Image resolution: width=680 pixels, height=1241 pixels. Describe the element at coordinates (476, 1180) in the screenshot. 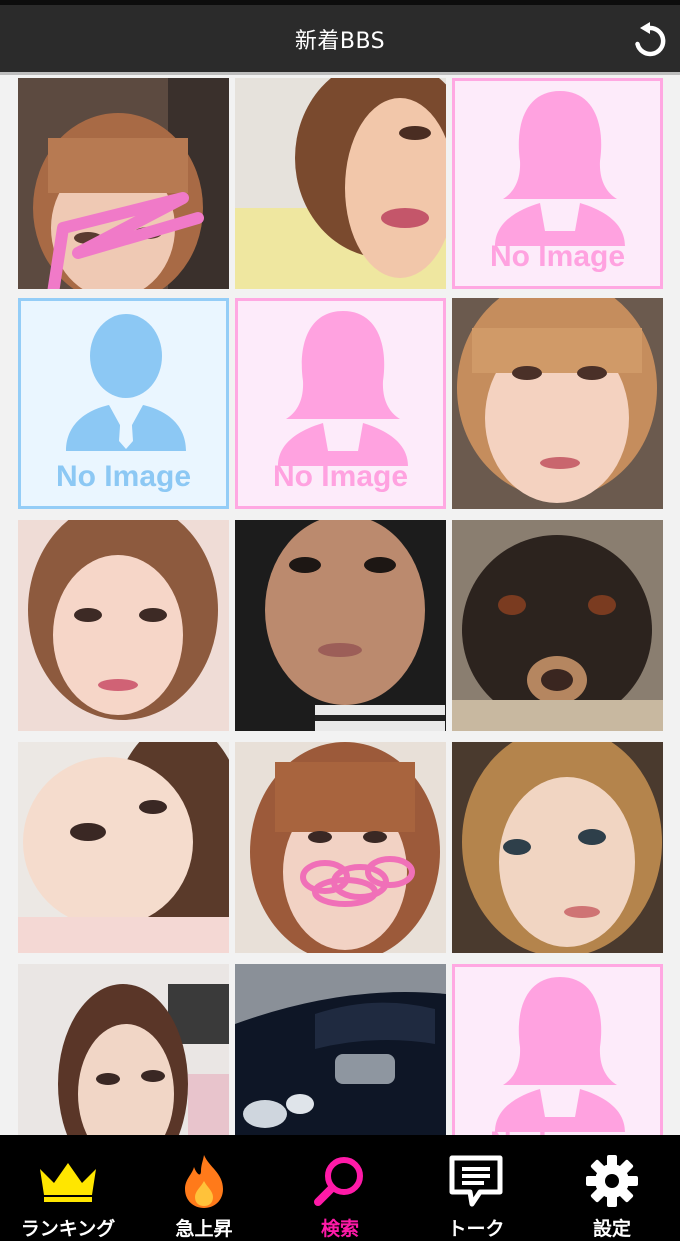

I see `chat-icon` at that location.